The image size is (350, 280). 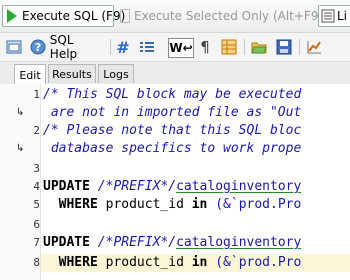 I want to click on execute-sql-button: Execute SQL (F9), so click(x=63, y=16).